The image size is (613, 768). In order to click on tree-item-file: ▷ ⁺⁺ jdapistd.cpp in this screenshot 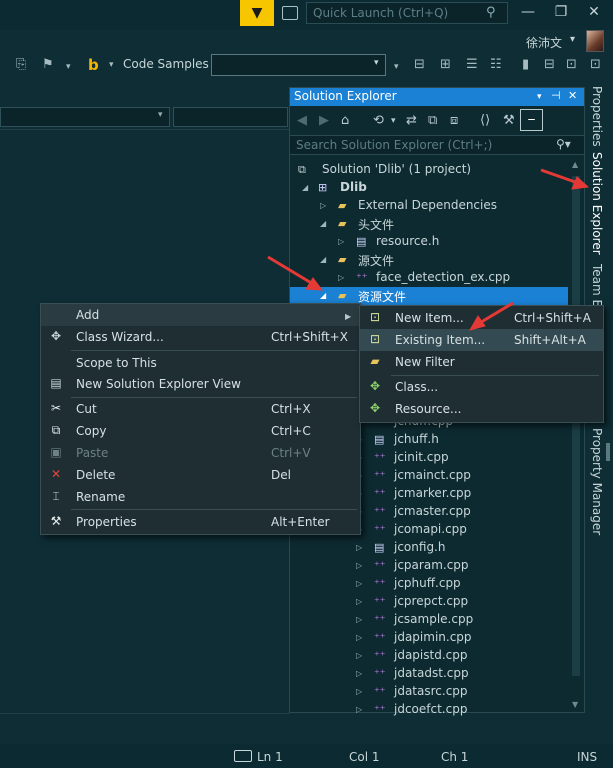, I will do `click(429, 656)`.